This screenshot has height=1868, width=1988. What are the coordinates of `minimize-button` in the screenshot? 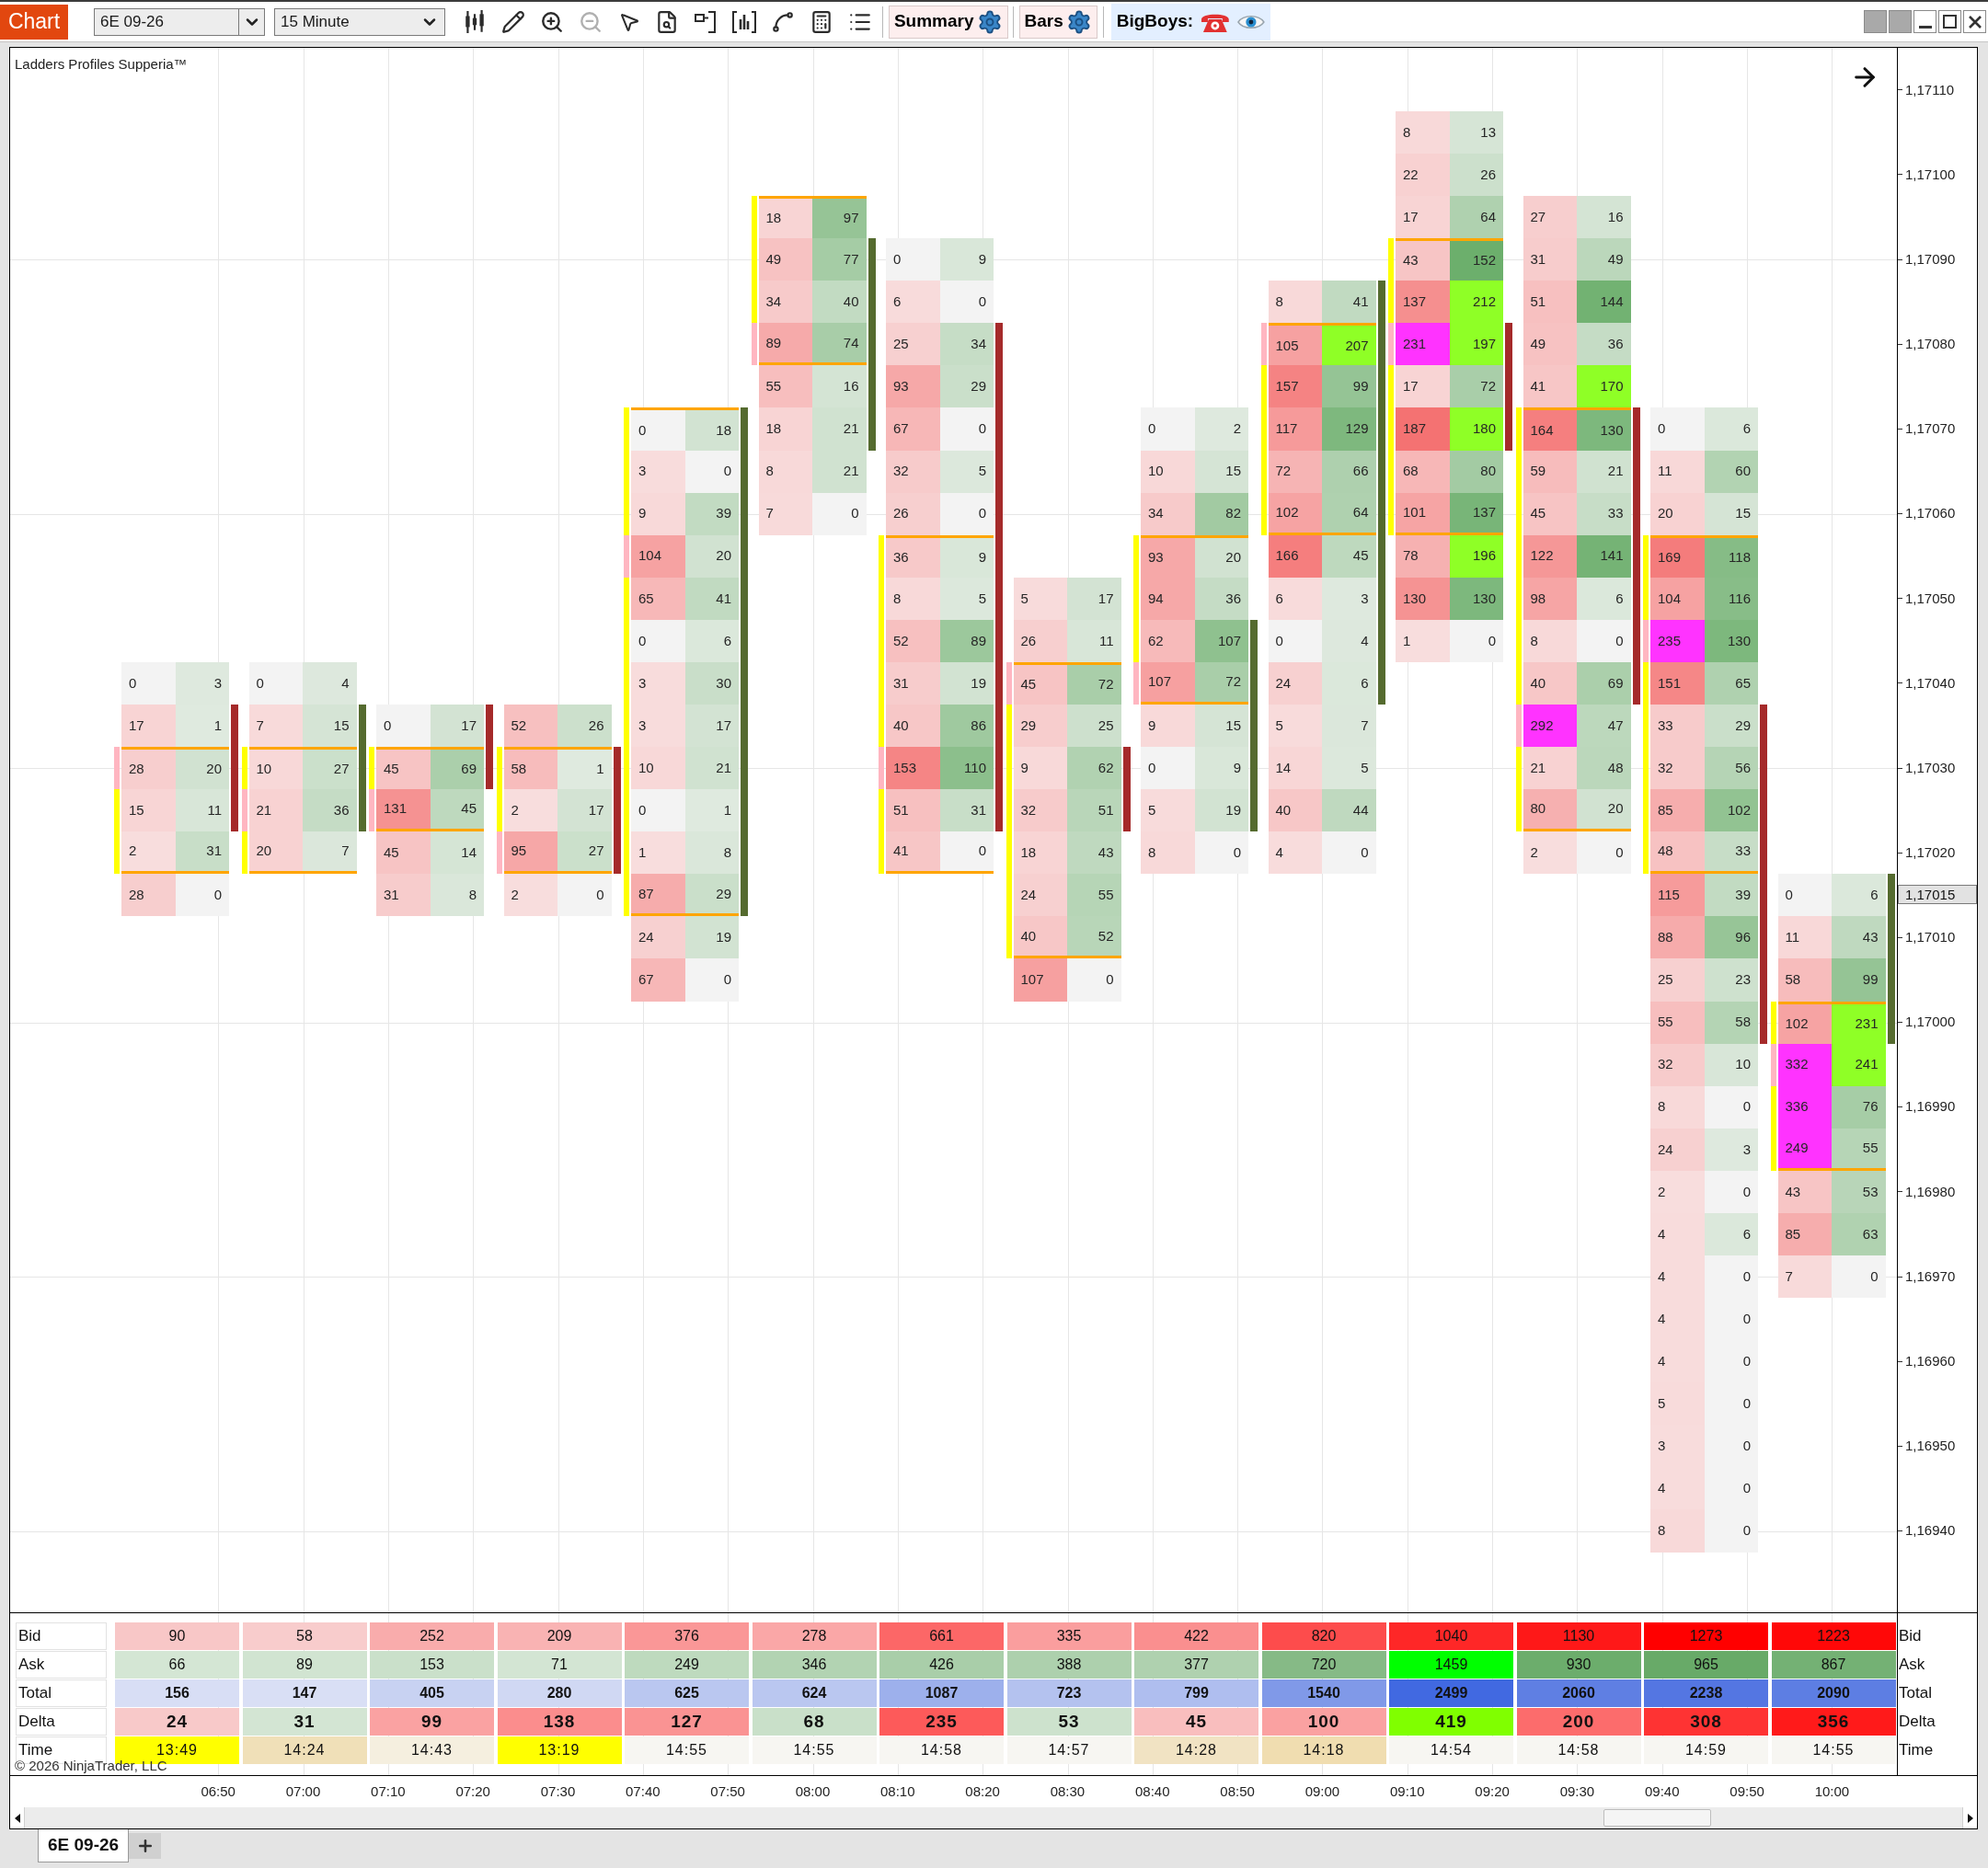 It's located at (1924, 21).